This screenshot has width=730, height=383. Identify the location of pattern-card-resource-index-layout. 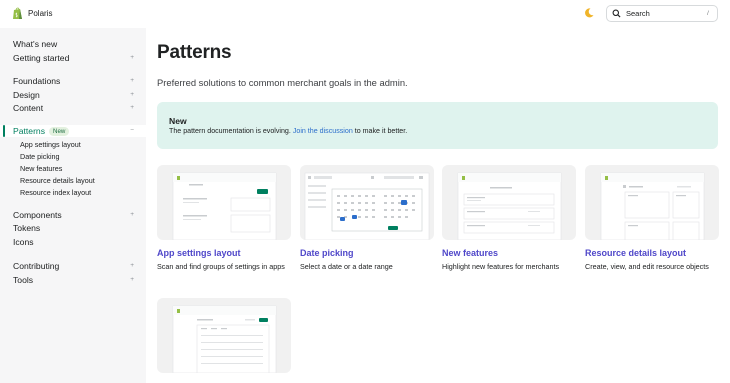
(224, 339).